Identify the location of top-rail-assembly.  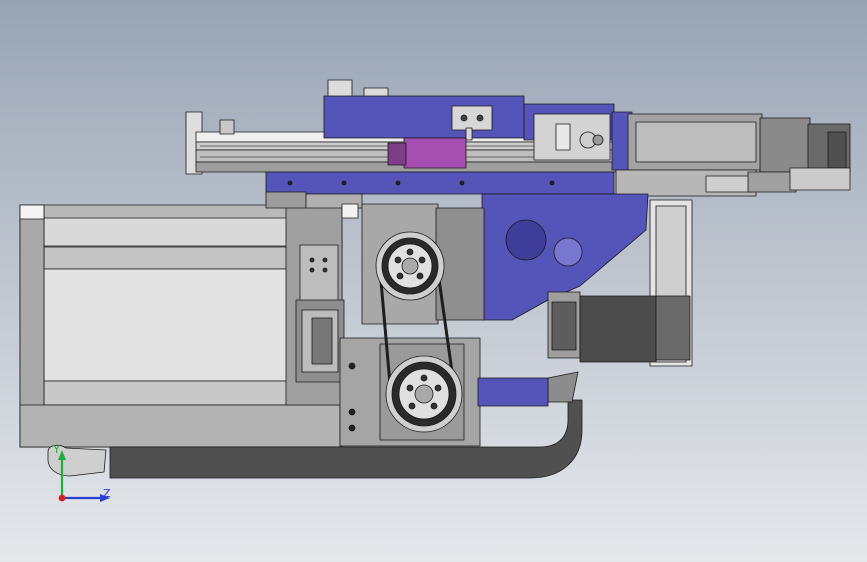
(409, 127).